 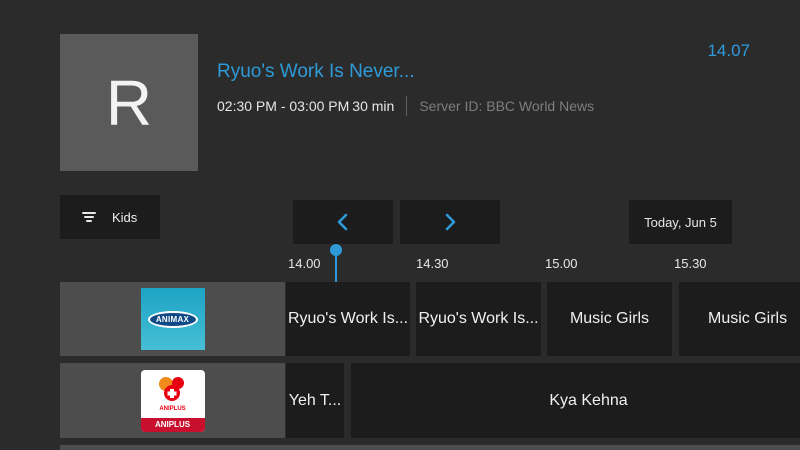 I want to click on channel-cell-animax: ANIMAX, so click(x=172, y=319).